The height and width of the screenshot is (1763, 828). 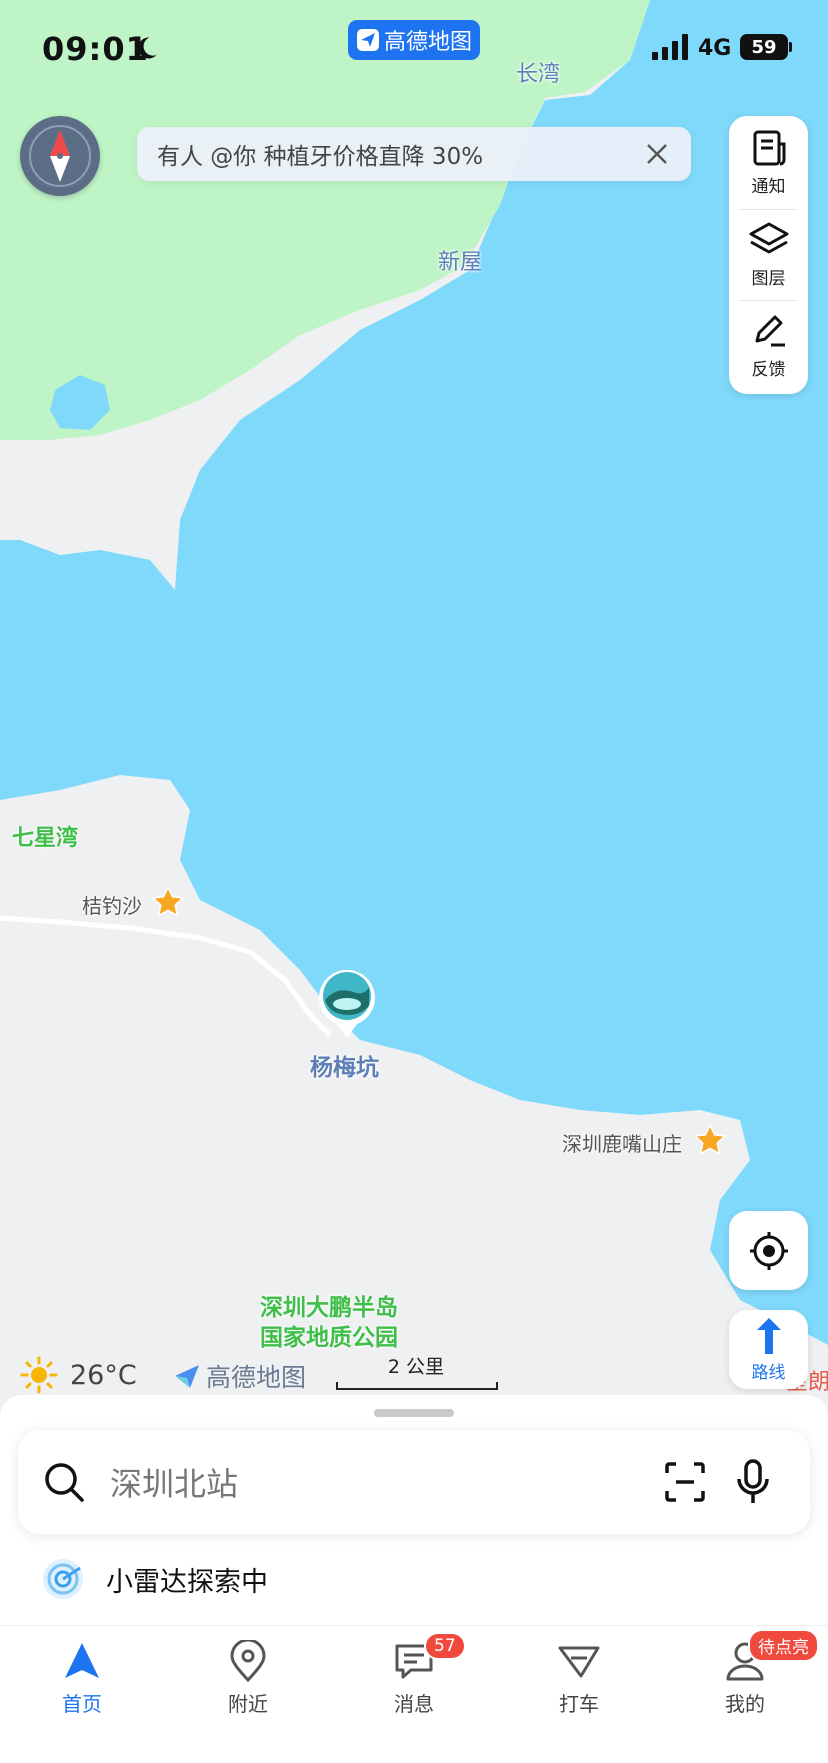 I want to click on radar-text: 小雷达探索中, so click(x=187, y=1582).